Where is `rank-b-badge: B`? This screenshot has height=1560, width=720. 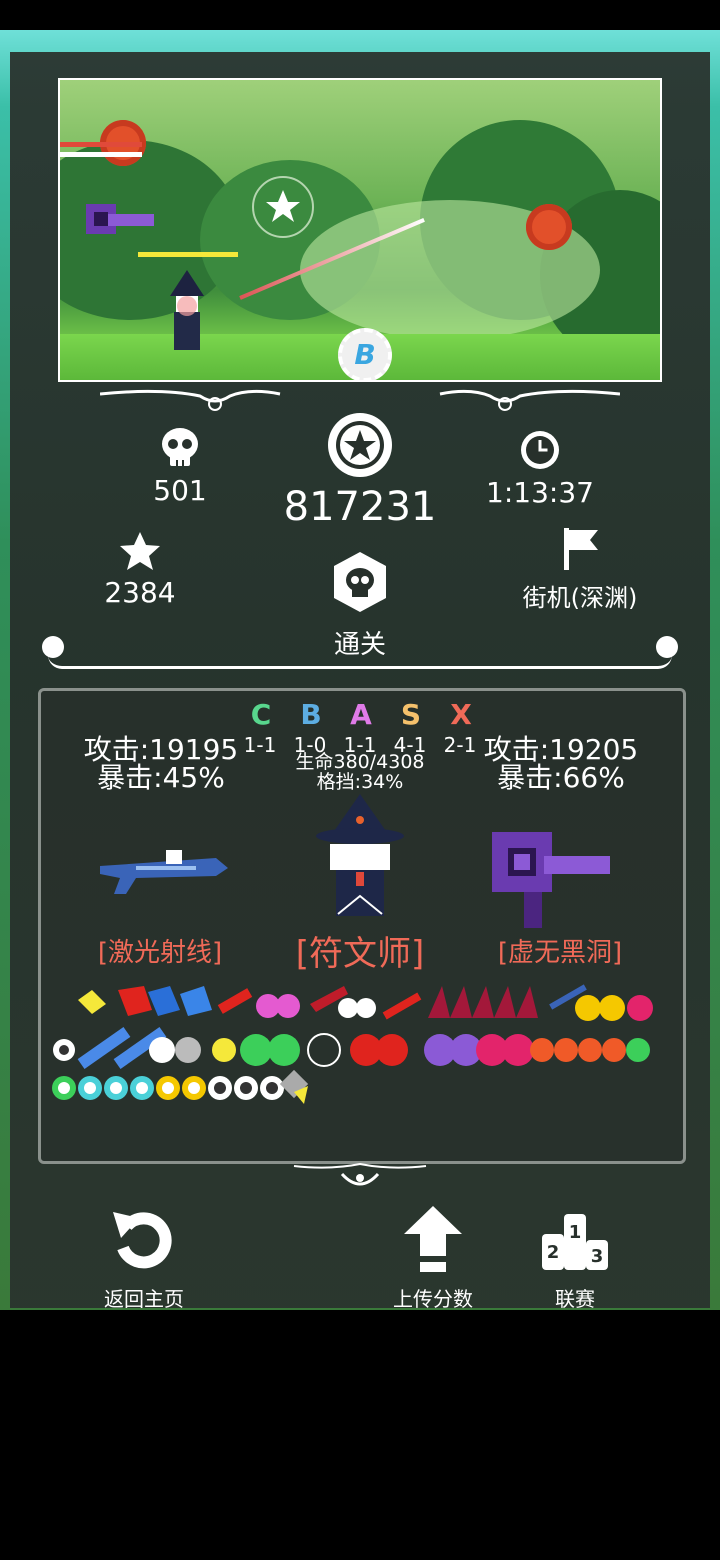
rank-b-badge: B is located at coordinates (311, 714).